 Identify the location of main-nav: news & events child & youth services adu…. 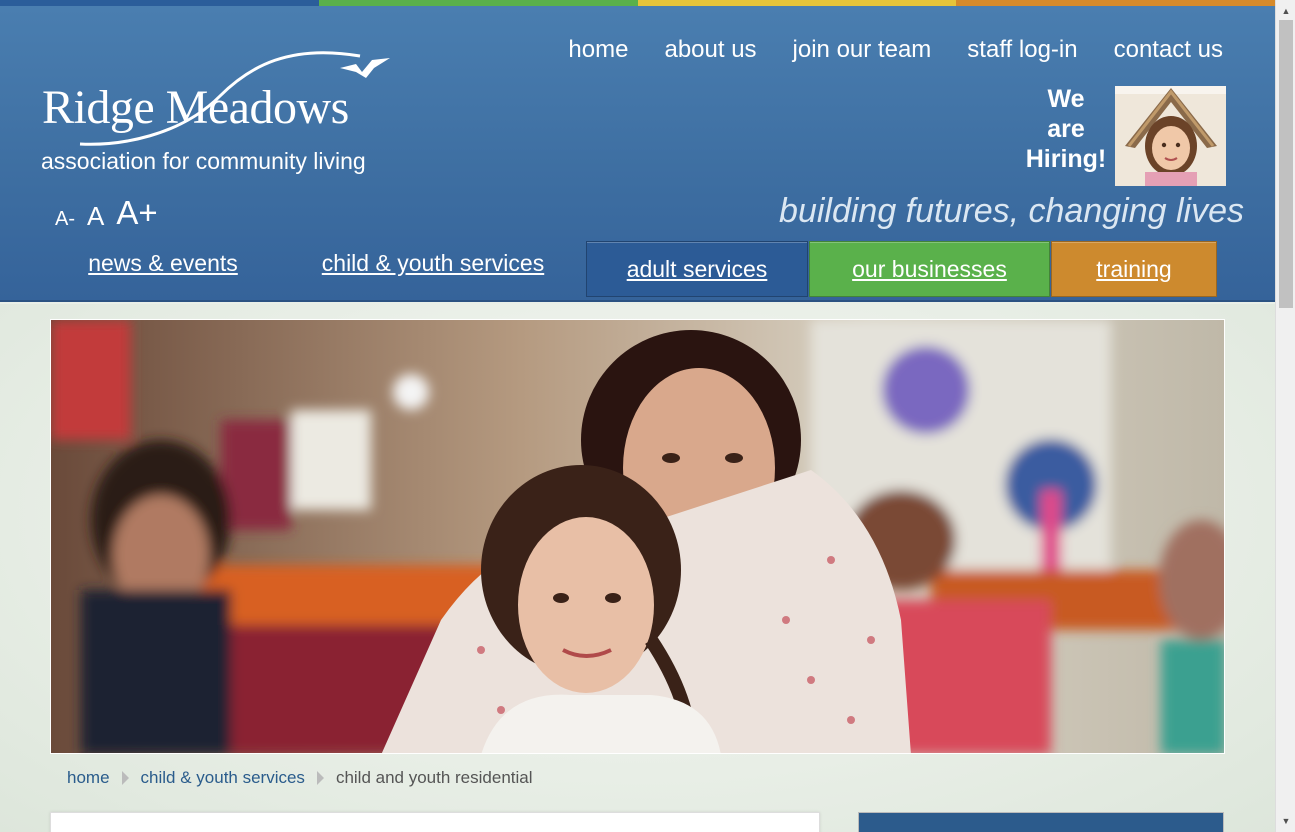
(637, 269).